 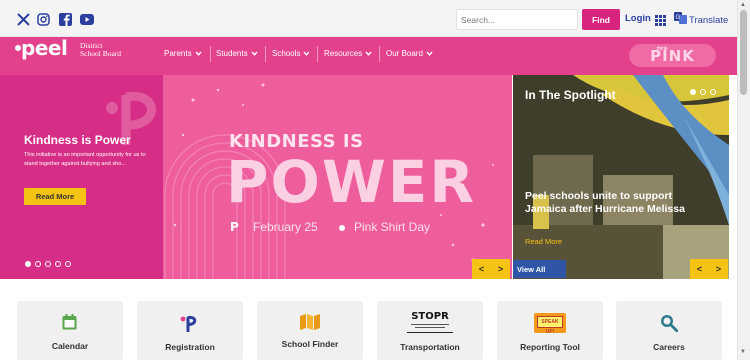 I want to click on nav-item-students: Students, so click(x=237, y=53).